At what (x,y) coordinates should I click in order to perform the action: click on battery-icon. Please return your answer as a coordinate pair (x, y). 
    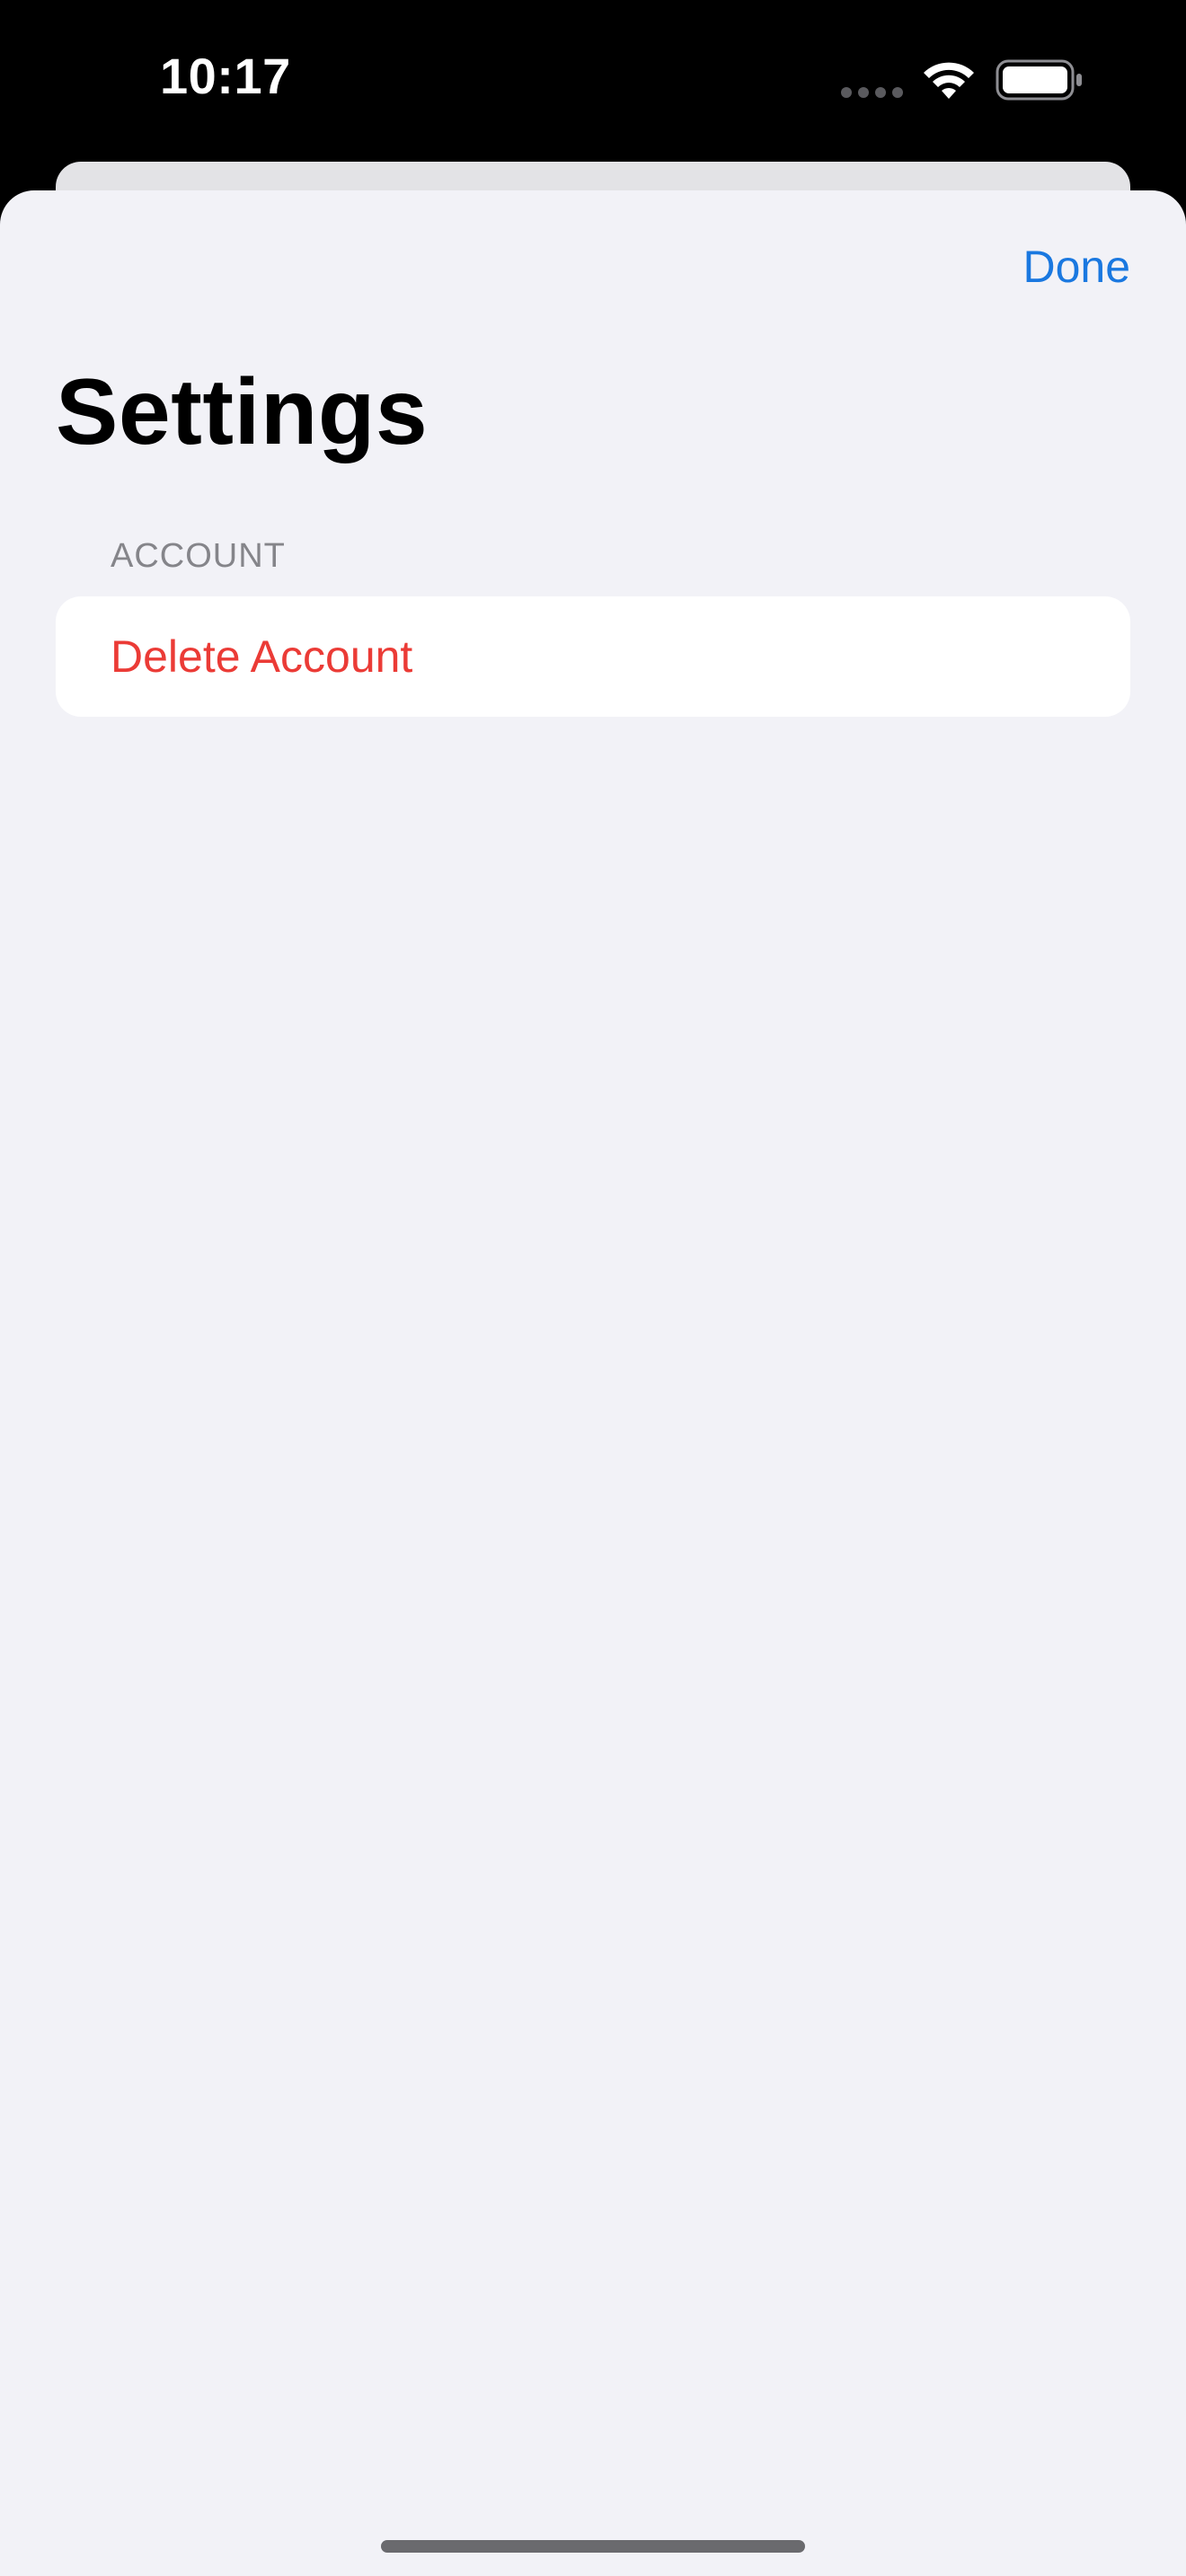
    Looking at the image, I should click on (1039, 80).